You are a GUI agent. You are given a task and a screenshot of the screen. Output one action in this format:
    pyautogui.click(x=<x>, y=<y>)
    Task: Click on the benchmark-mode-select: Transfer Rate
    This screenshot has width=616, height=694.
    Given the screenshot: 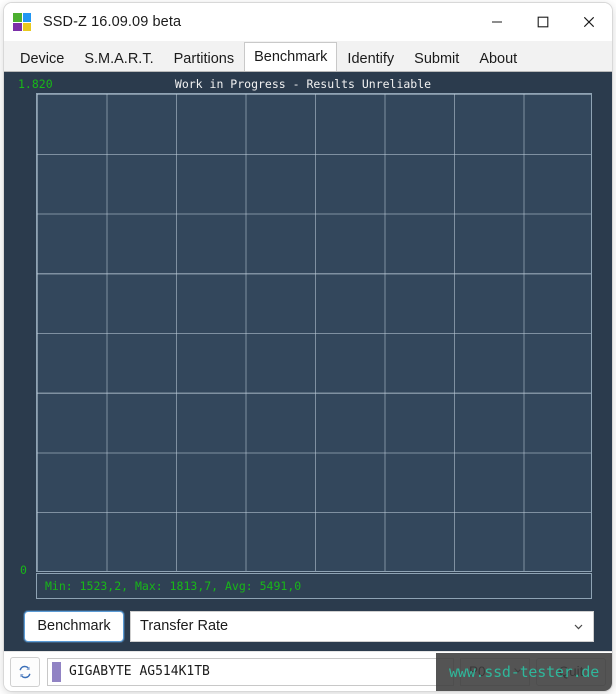 What is the action you would take?
    pyautogui.click(x=362, y=626)
    